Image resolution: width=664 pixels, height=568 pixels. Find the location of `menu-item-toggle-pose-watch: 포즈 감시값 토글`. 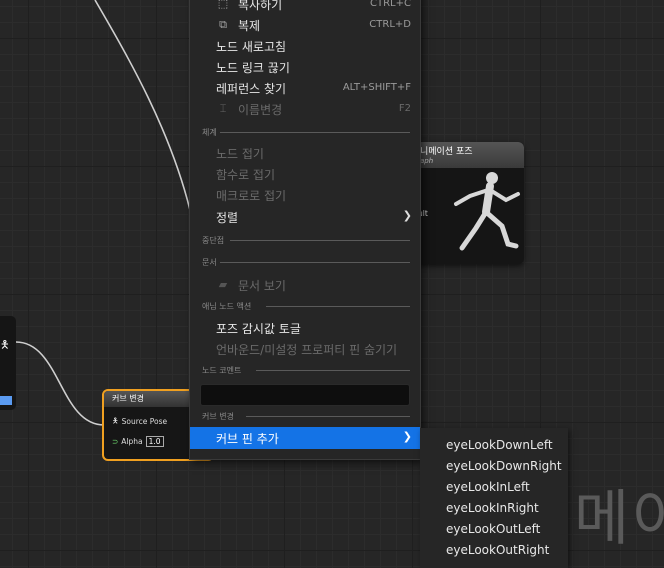

menu-item-toggle-pose-watch: 포즈 감시값 토글 is located at coordinates (258, 328).